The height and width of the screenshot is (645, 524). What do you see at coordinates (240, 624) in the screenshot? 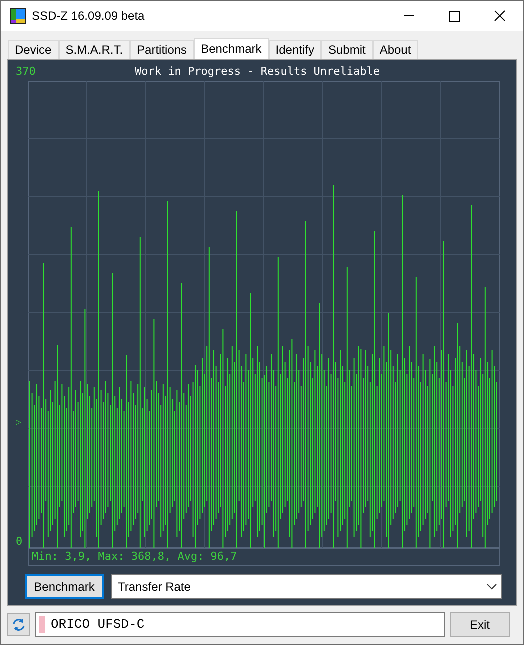
I see `drive-field: ORICO UFSD-C` at bounding box center [240, 624].